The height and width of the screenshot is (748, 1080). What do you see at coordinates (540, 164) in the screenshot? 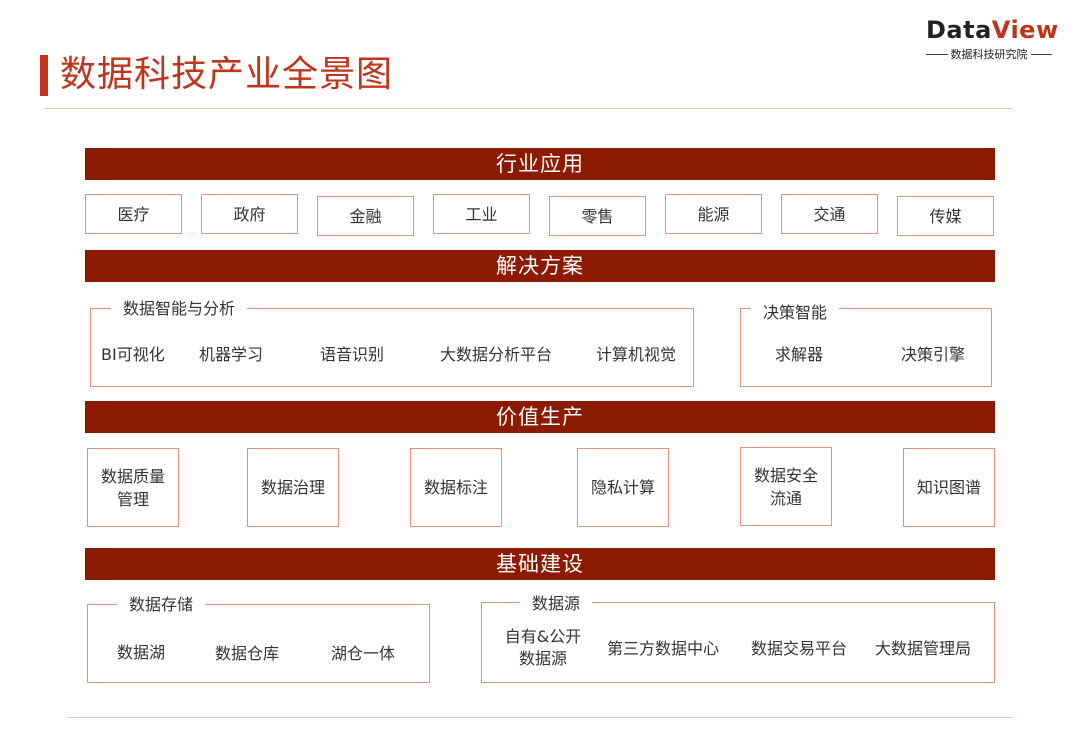
I see `band-industry: 行业应用` at bounding box center [540, 164].